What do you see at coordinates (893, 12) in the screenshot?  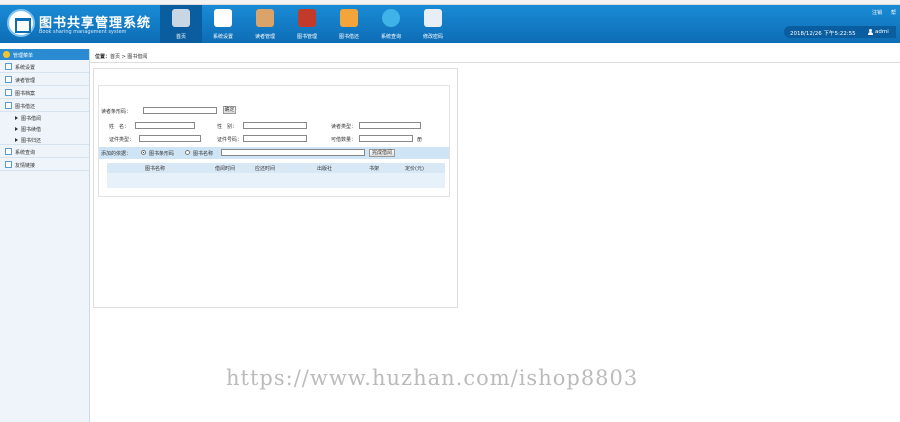 I see `help-link: 帮` at bounding box center [893, 12].